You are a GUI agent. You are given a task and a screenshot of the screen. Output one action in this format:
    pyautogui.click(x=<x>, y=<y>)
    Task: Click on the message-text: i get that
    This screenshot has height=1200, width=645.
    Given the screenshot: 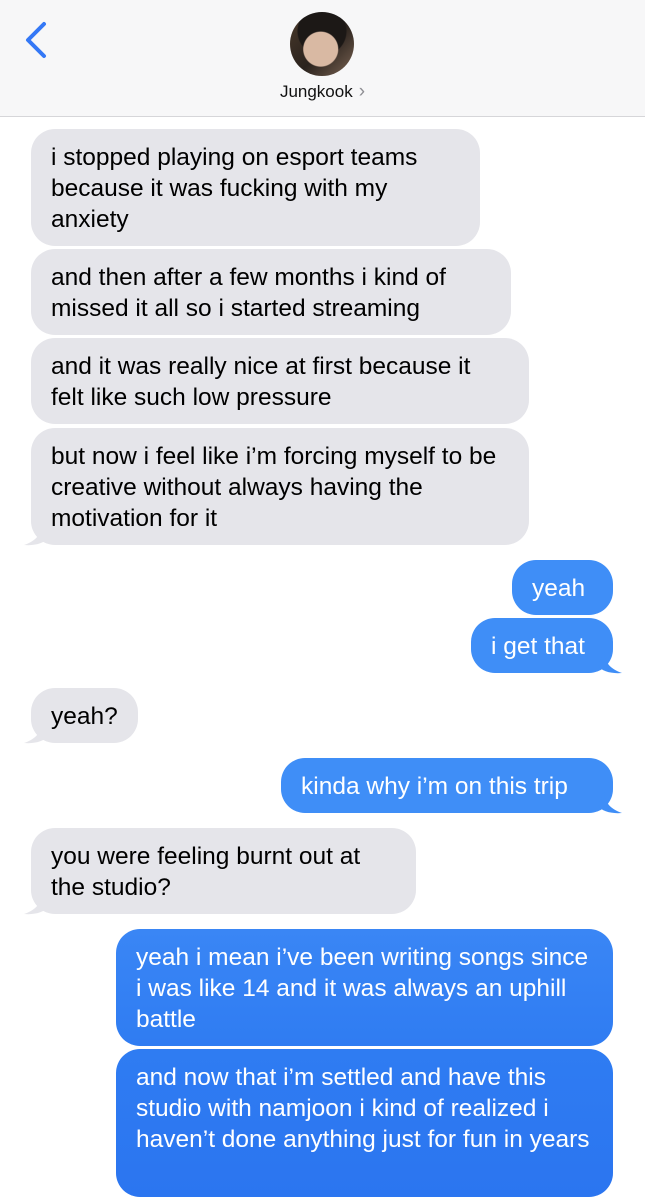 What is the action you would take?
    pyautogui.click(x=538, y=646)
    